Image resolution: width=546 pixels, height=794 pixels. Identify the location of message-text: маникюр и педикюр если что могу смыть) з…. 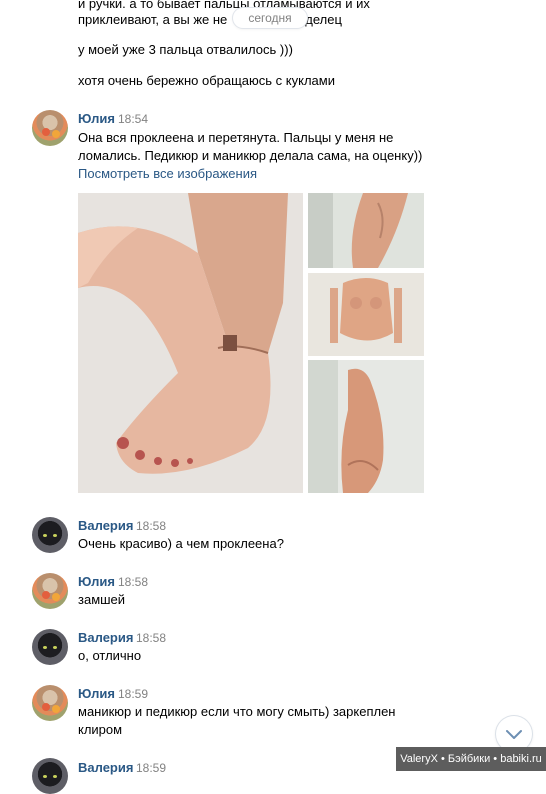
(237, 711).